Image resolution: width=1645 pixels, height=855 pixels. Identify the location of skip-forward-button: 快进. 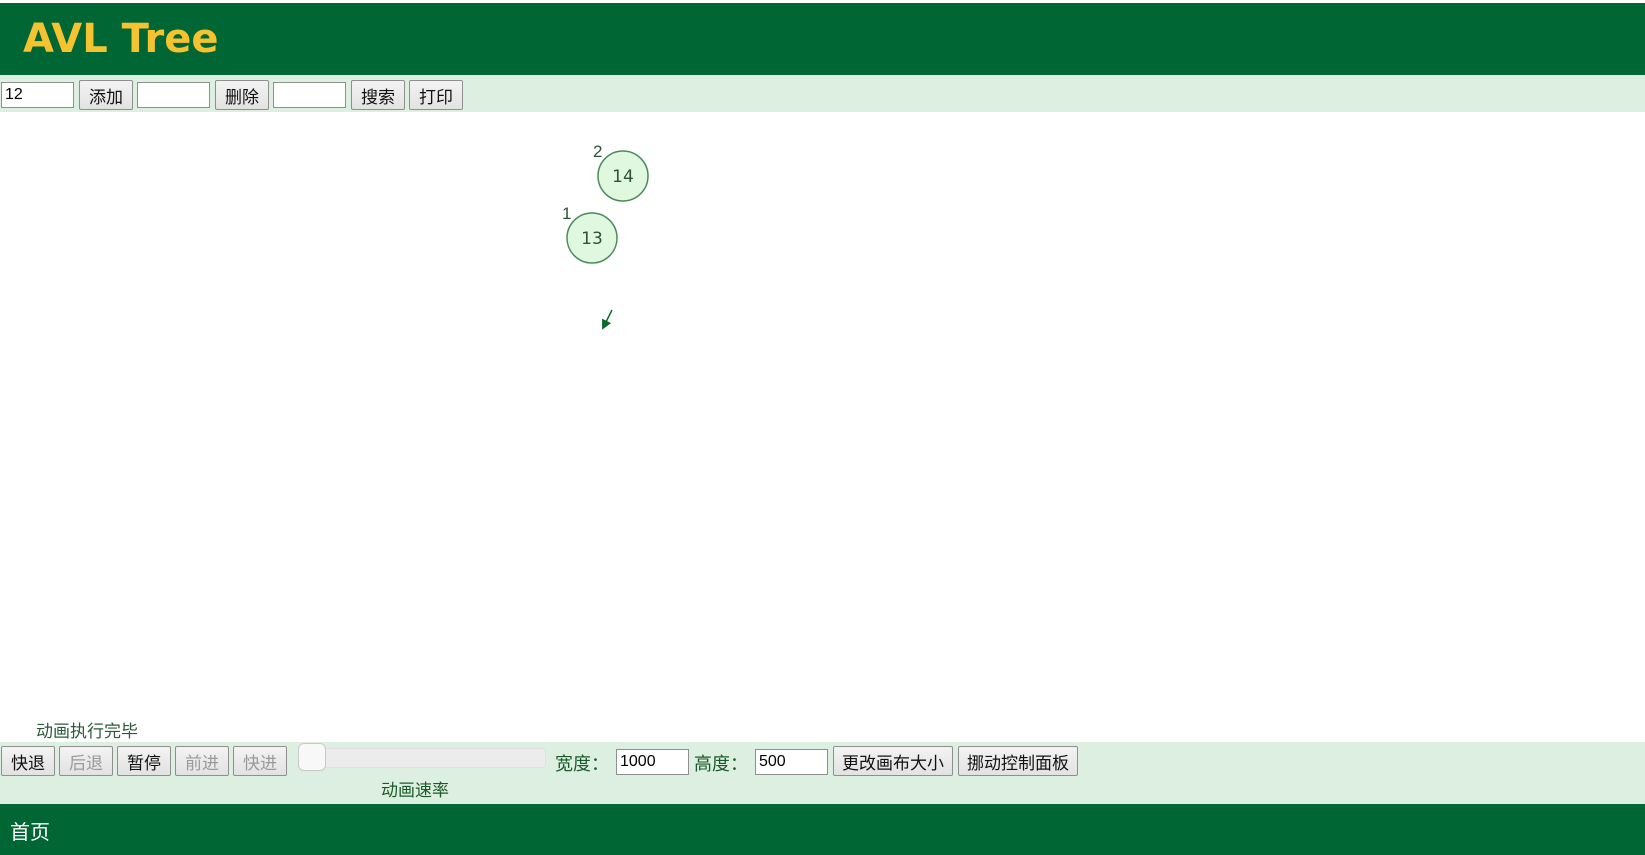
(260, 761).